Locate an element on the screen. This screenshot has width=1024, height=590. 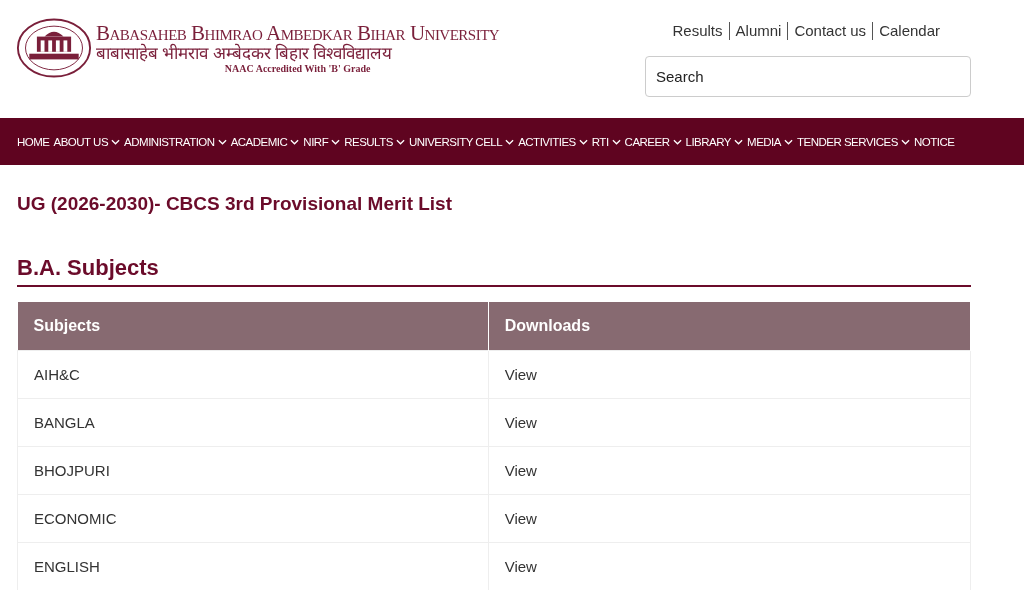
table-cell: AIH&C is located at coordinates (253, 374).